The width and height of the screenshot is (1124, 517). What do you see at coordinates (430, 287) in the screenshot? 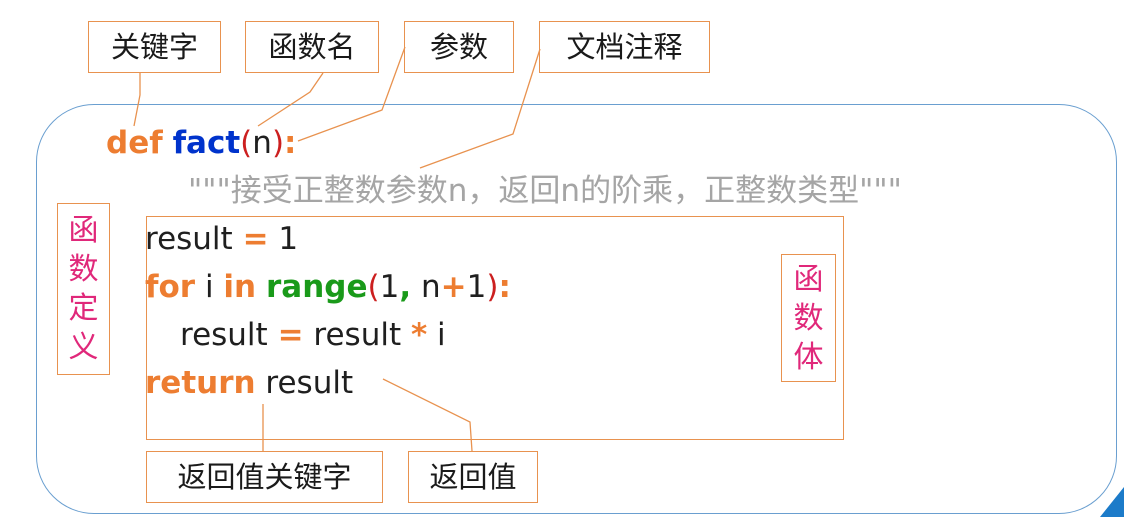
I see `var-n: n` at bounding box center [430, 287].